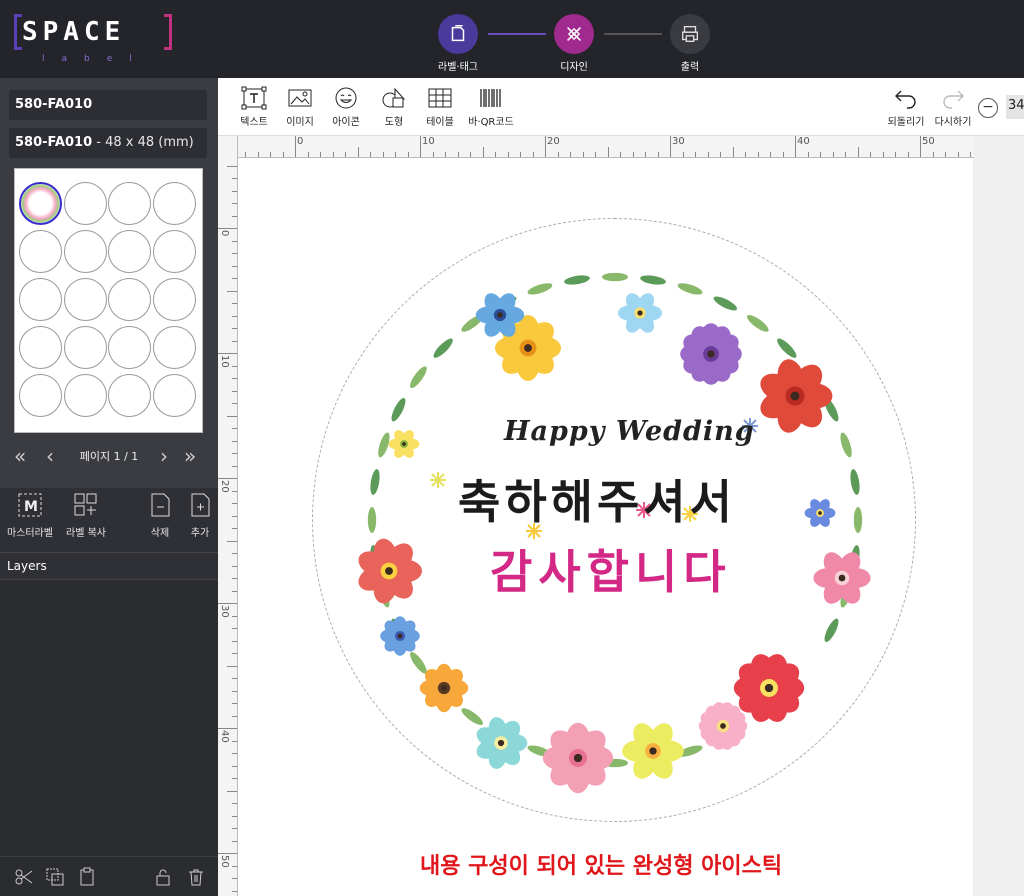 This screenshot has height=896, width=1024. I want to click on space-label-logo: SPACE label, so click(93, 40).